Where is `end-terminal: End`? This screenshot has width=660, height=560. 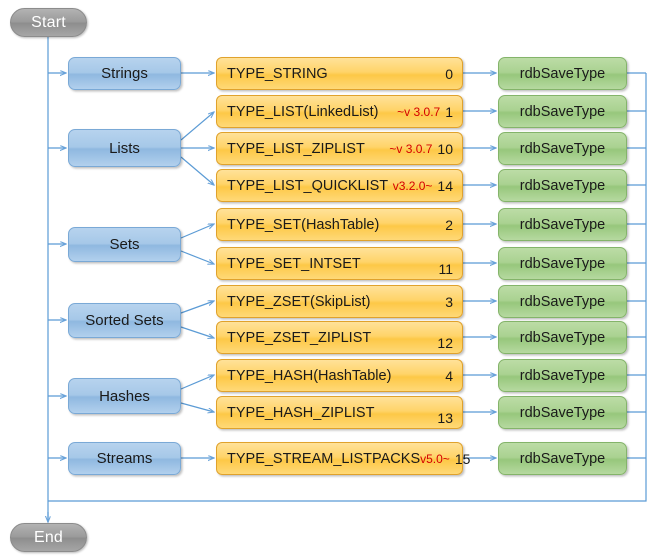 end-terminal: End is located at coordinates (48, 537).